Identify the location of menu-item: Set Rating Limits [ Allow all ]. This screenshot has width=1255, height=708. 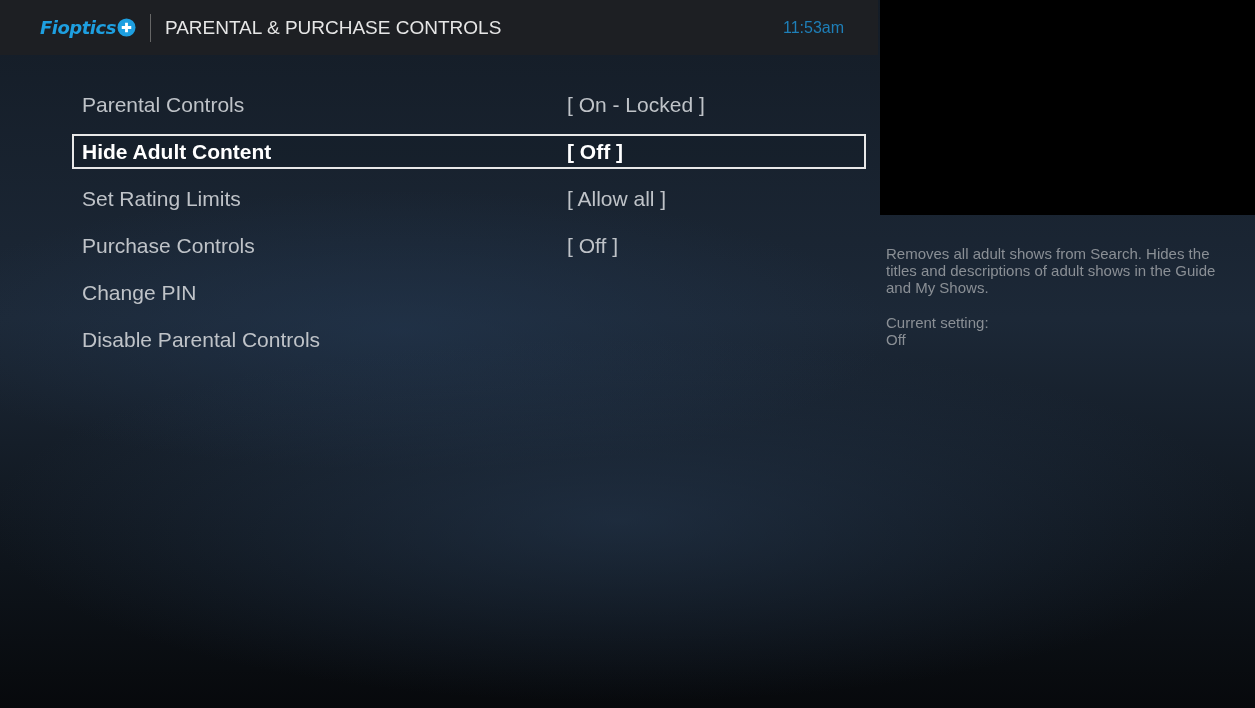
(469, 198).